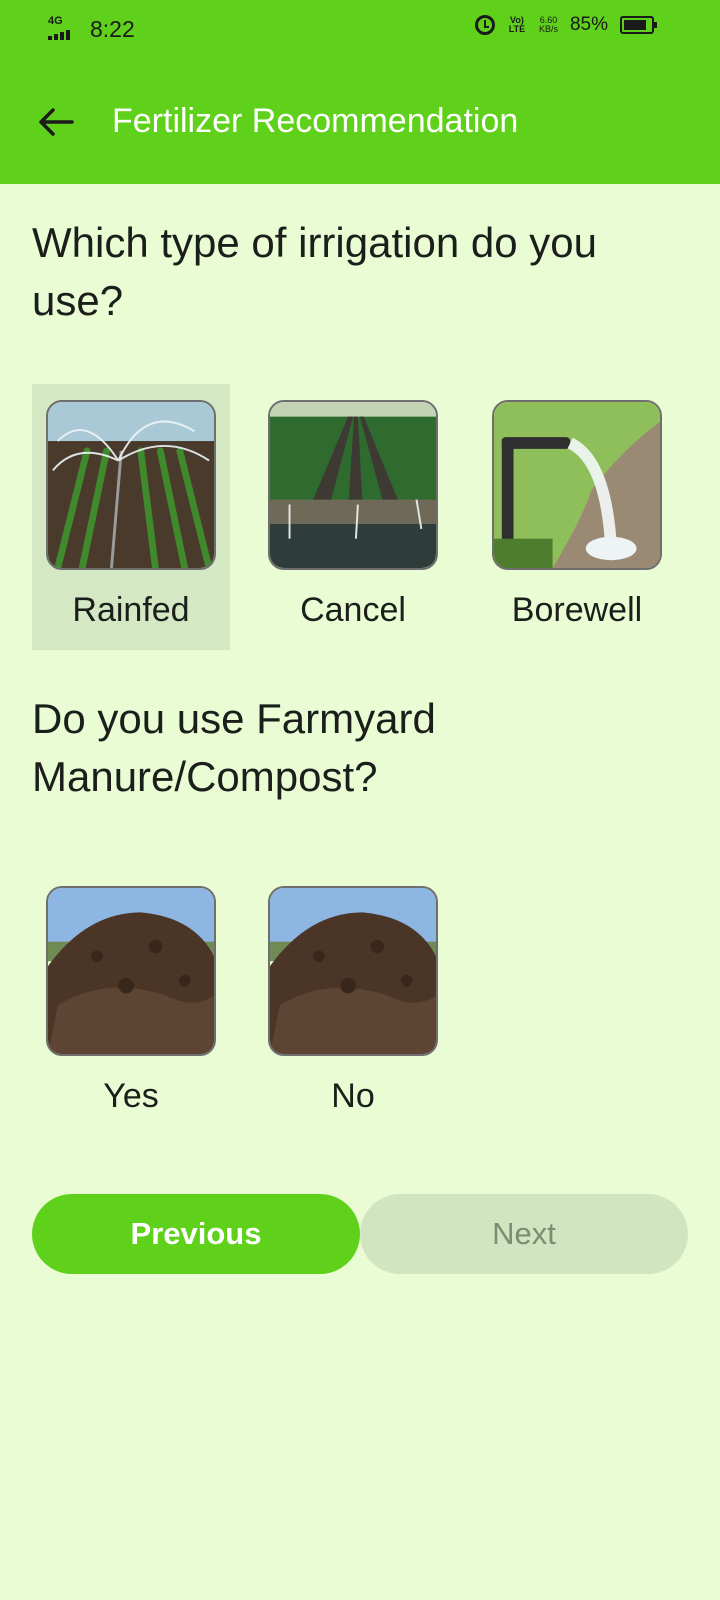 This screenshot has width=720, height=1600. I want to click on alarm-icon, so click(484, 25).